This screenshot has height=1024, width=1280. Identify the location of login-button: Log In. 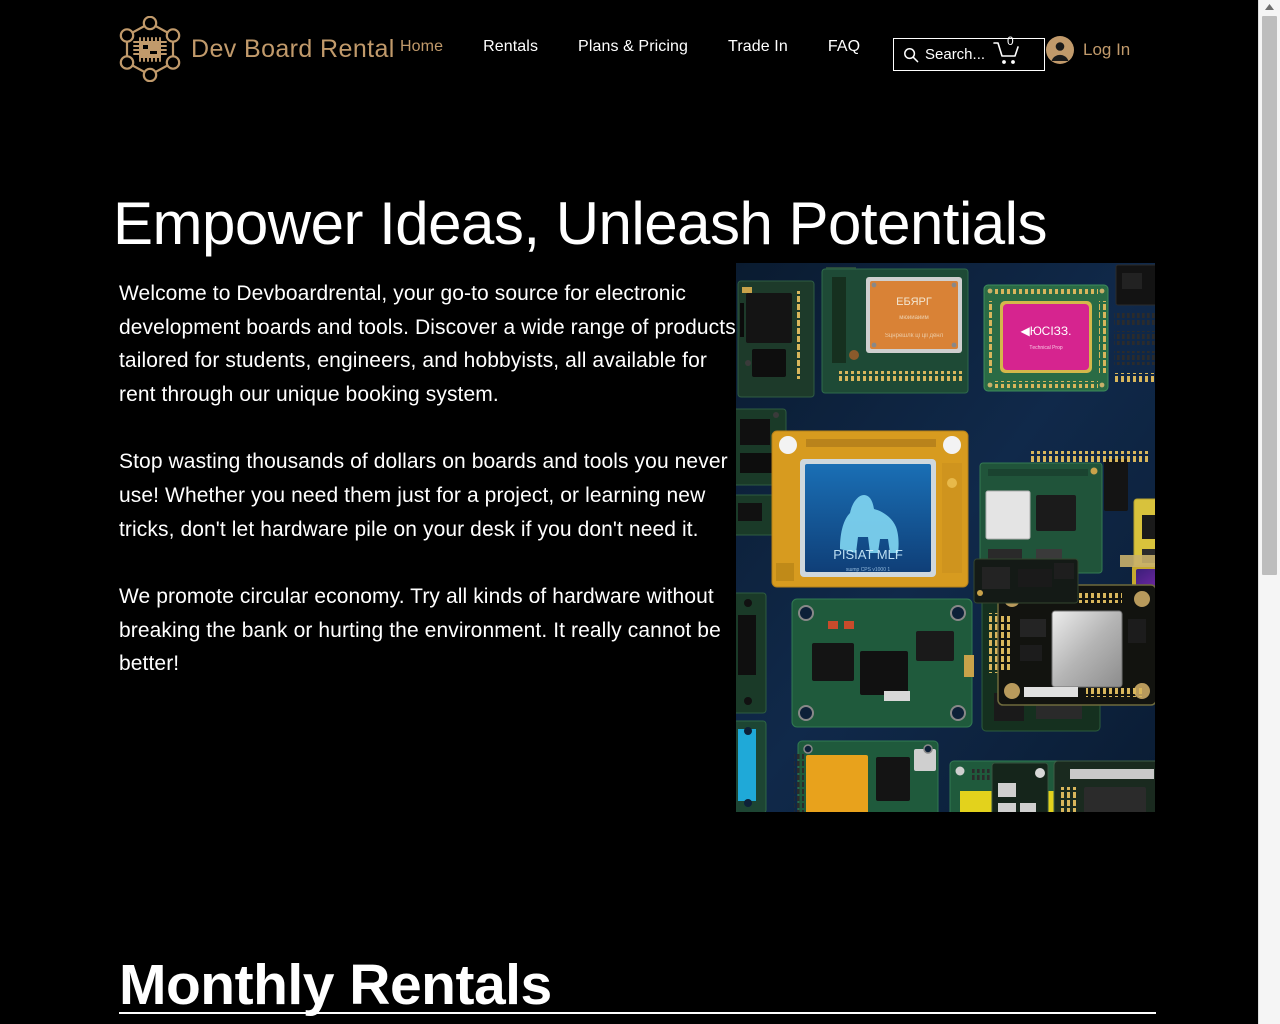
(1088, 50).